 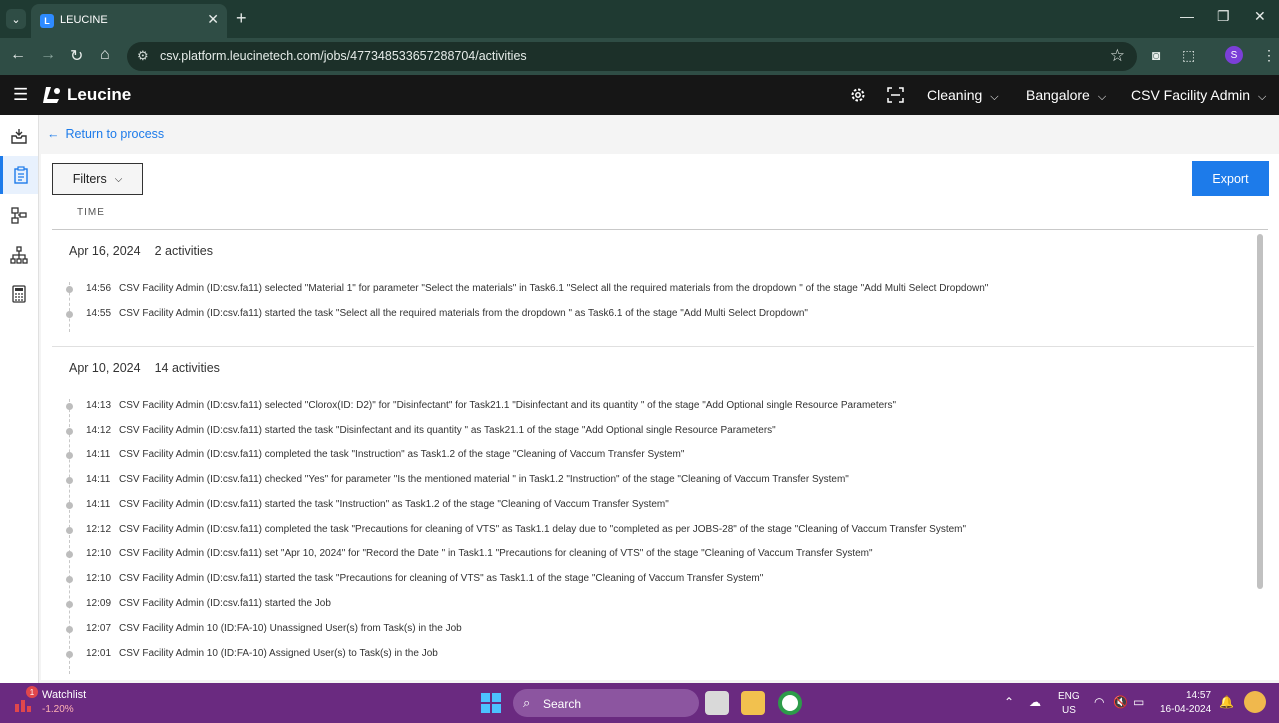 What do you see at coordinates (895, 95) in the screenshot?
I see `scan-icon` at bounding box center [895, 95].